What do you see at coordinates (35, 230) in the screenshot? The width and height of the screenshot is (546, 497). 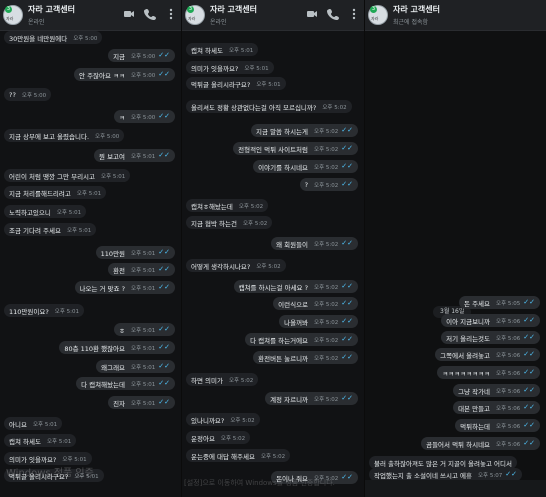 I see `message-text: 조금 기다려 주세요` at bounding box center [35, 230].